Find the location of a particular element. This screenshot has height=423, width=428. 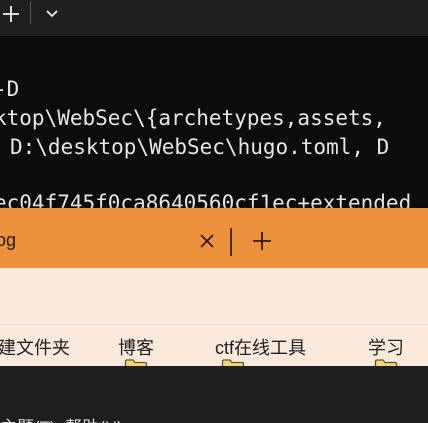

bookmark-label: 建文件夹 is located at coordinates (35, 348).